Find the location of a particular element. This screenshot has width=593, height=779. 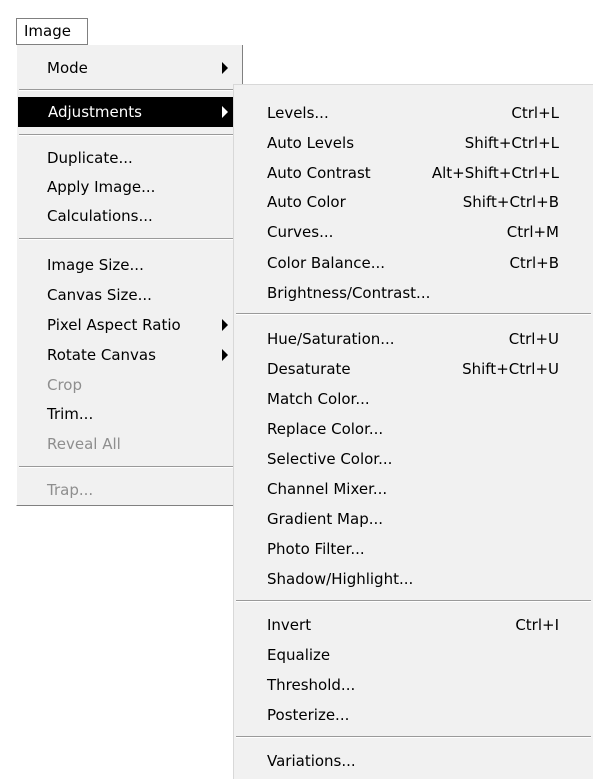

menu-item-desaturate: Desaturate Shift+Ctrl+U is located at coordinates (413, 369).